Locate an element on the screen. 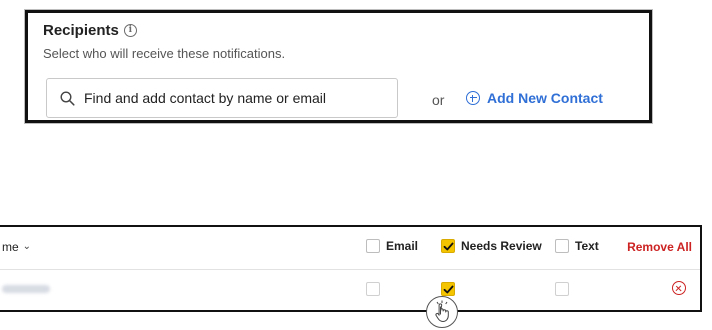 This screenshot has width=712, height=330. chevron-down-icon: ⌄ is located at coordinates (27, 246).